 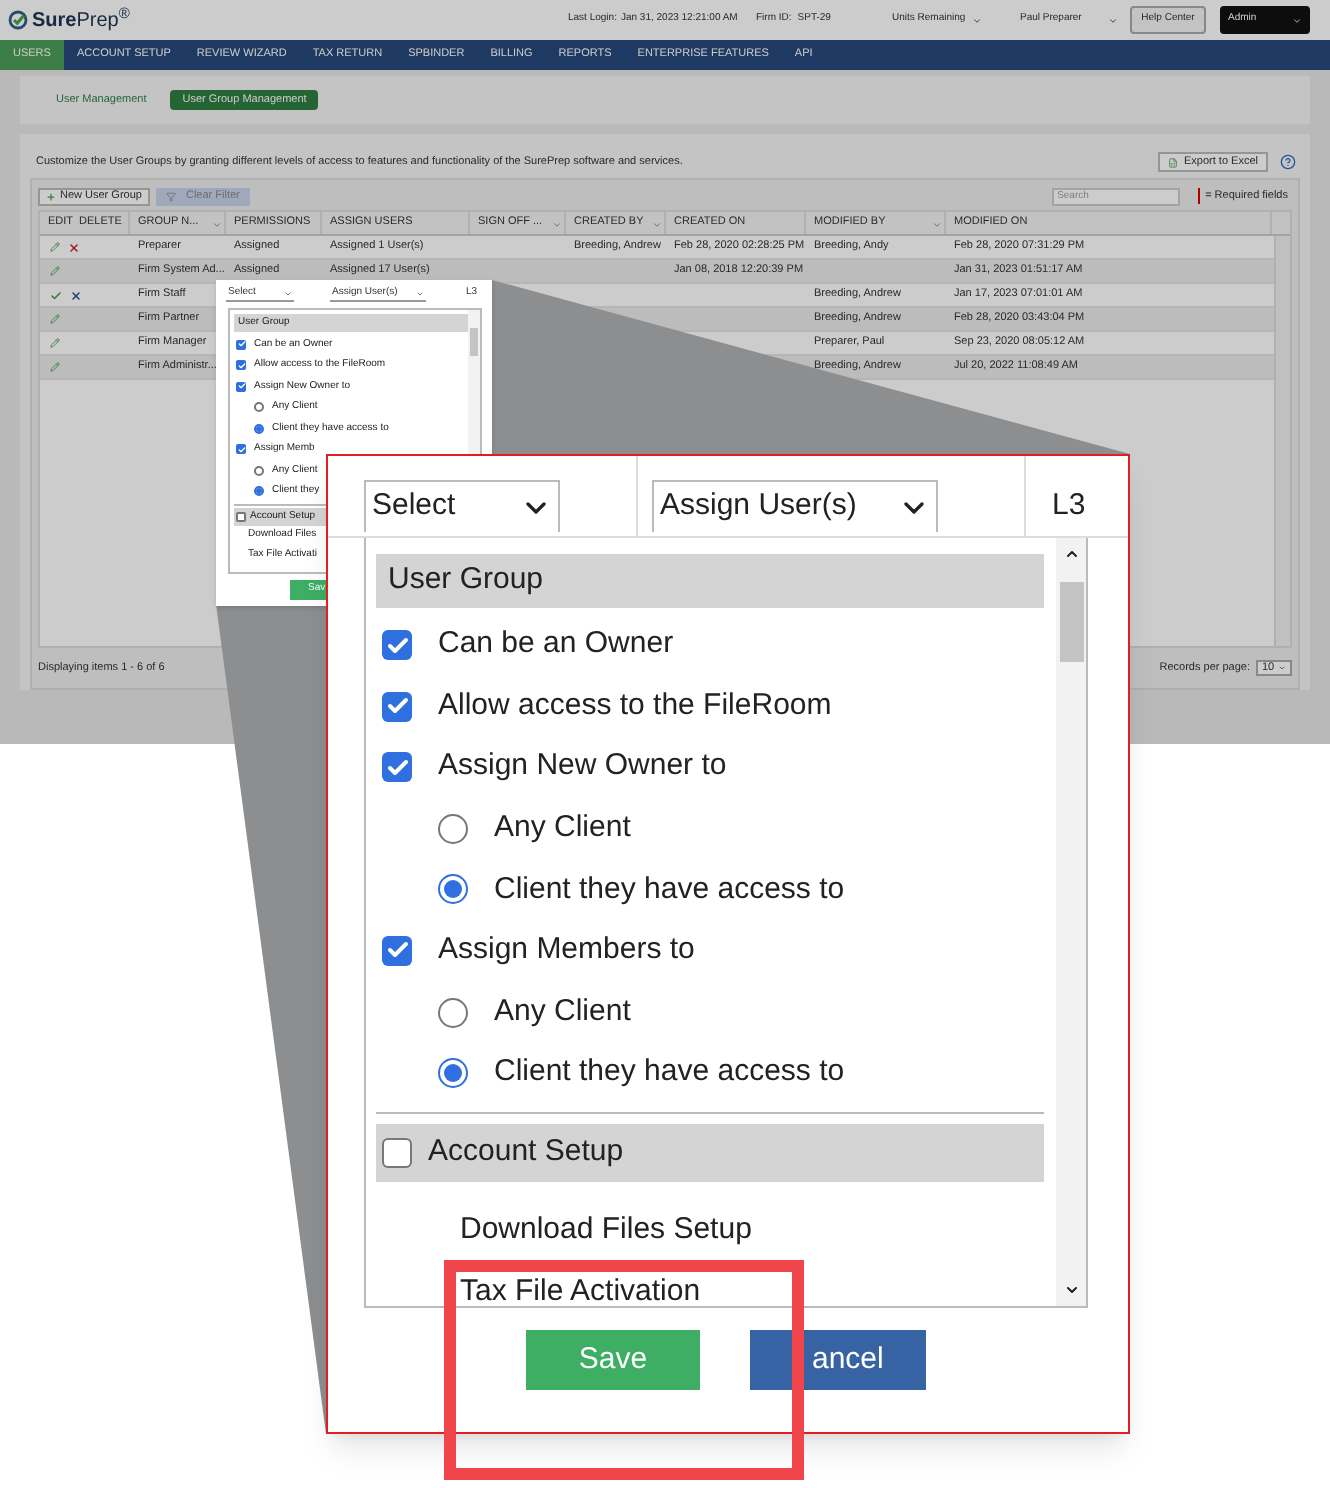 What do you see at coordinates (1198, 196) in the screenshot?
I see `required-marker` at bounding box center [1198, 196].